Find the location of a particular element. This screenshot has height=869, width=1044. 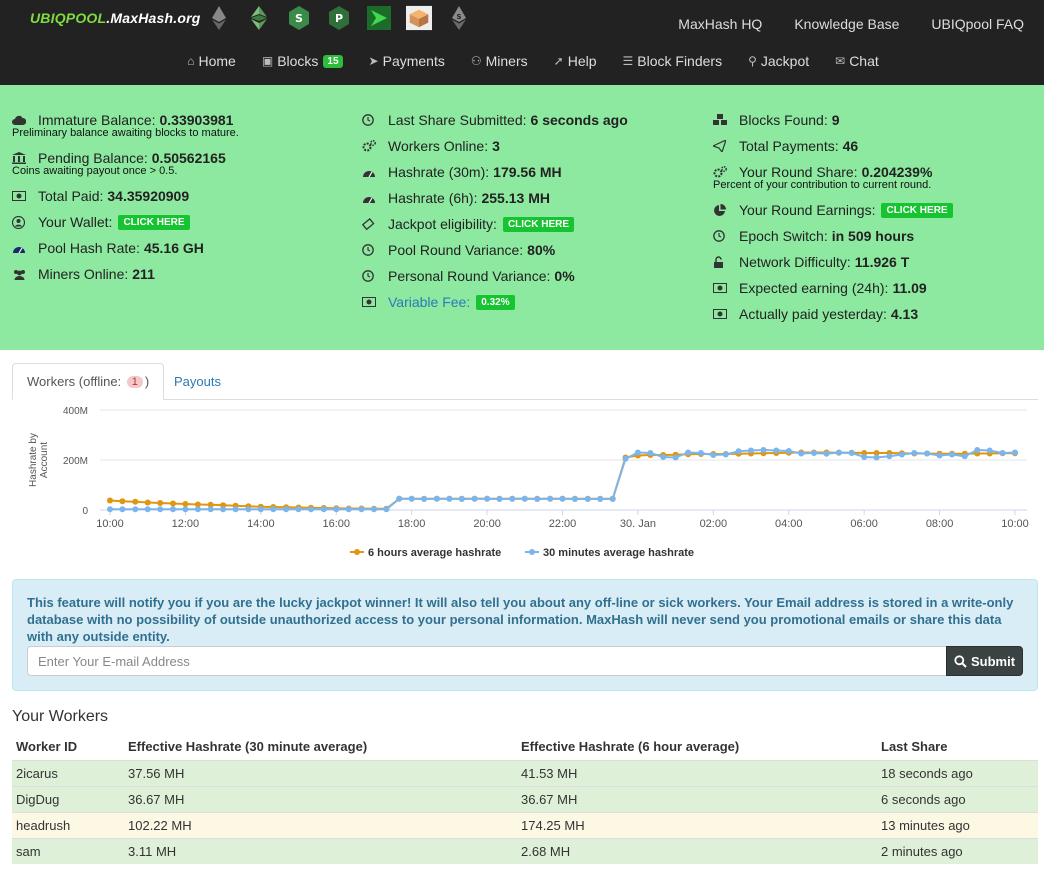

x-tick-label: 10:00 is located at coordinates (1015, 524).